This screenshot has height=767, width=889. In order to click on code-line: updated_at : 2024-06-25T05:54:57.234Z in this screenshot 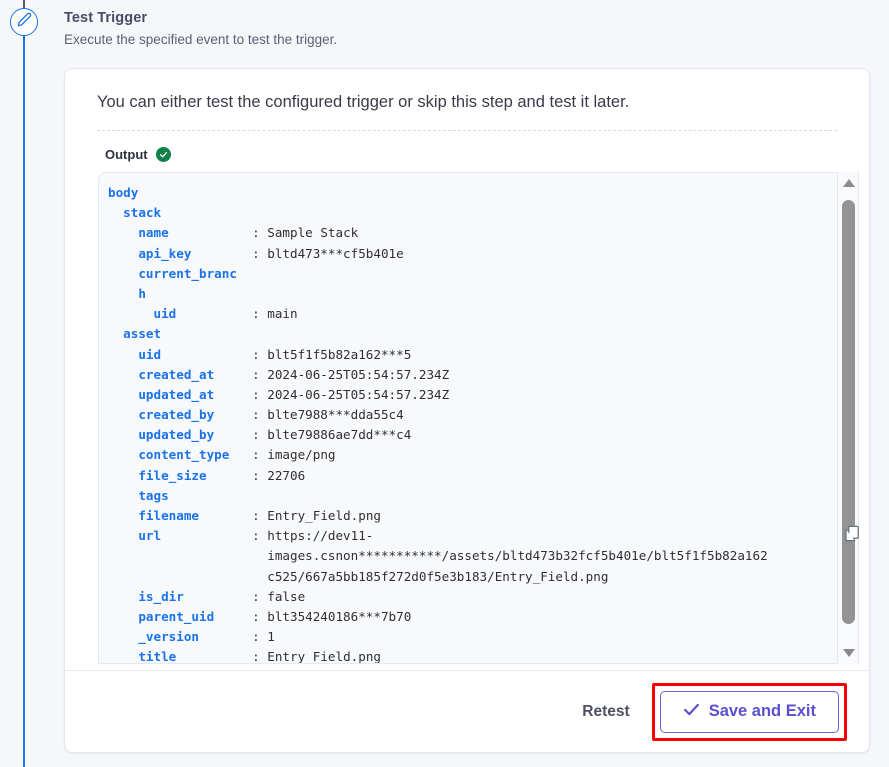, I will do `click(279, 394)`.